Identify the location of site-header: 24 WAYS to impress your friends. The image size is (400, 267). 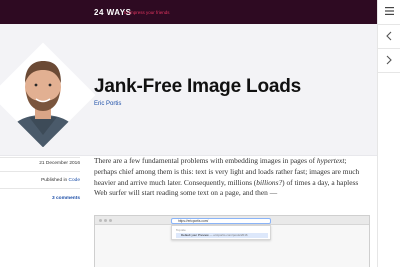
(188, 12).